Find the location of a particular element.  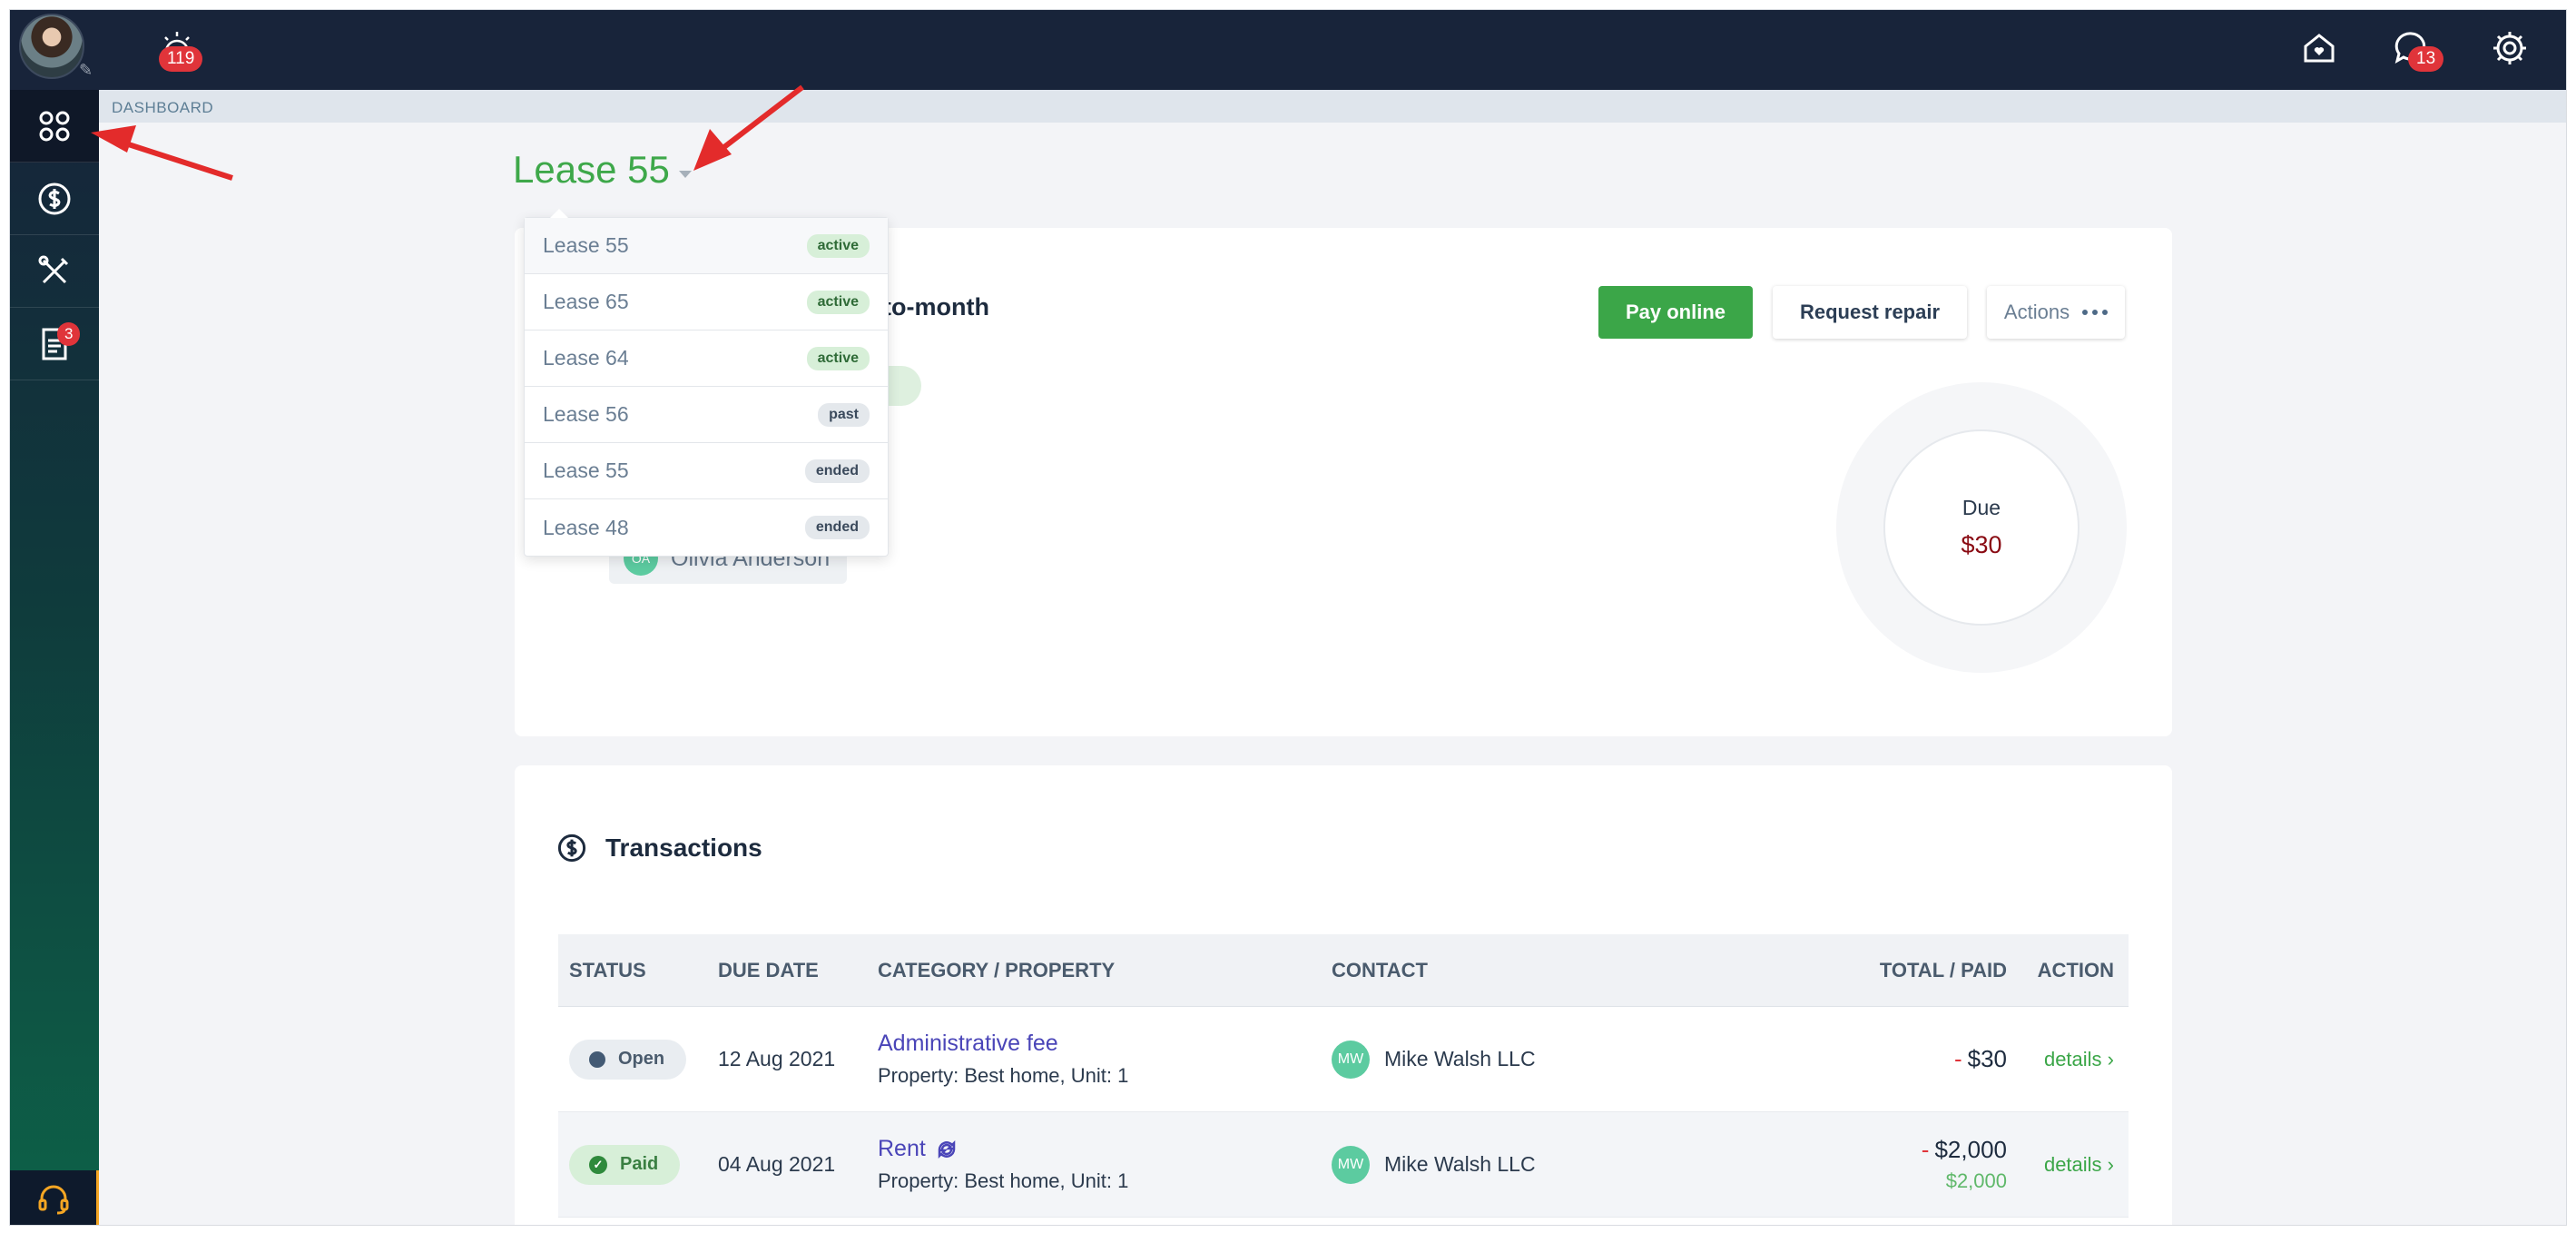

category-label: Rent is located at coordinates (902, 1149).